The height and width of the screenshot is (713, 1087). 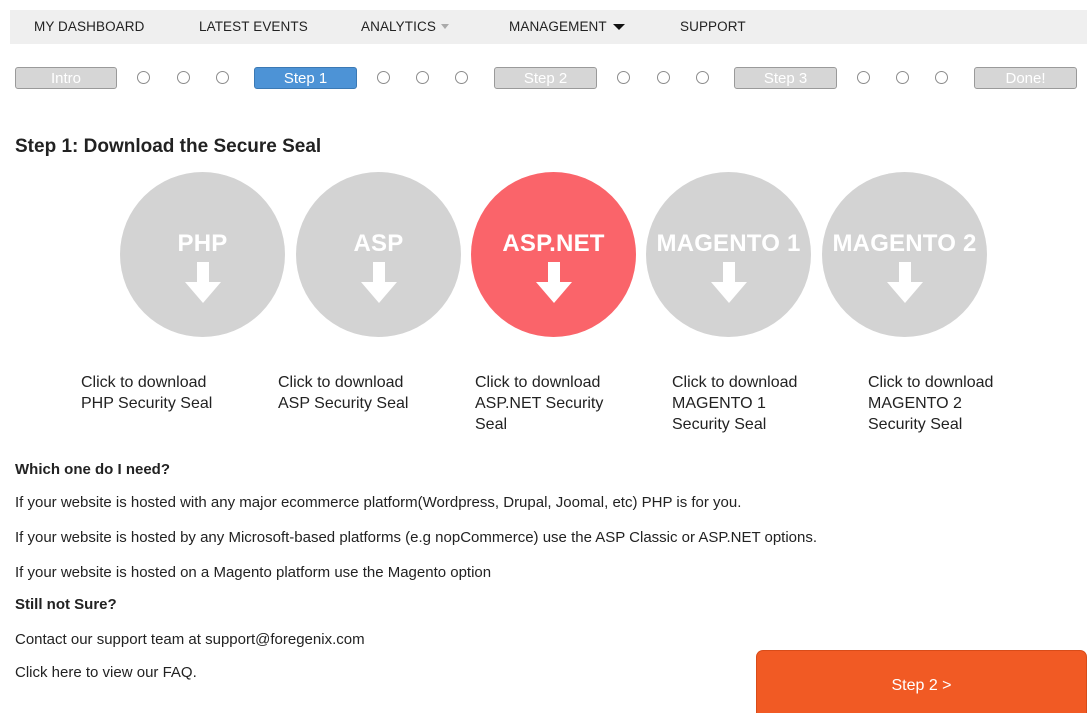 What do you see at coordinates (161, 393) in the screenshot?
I see `download-php-link: Click to download PHP Security Seal` at bounding box center [161, 393].